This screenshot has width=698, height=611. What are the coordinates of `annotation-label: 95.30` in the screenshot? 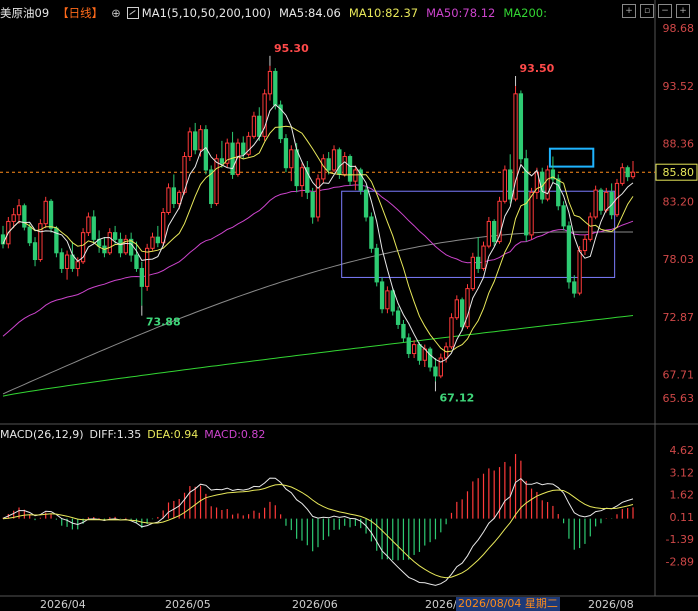 It's located at (291, 48).